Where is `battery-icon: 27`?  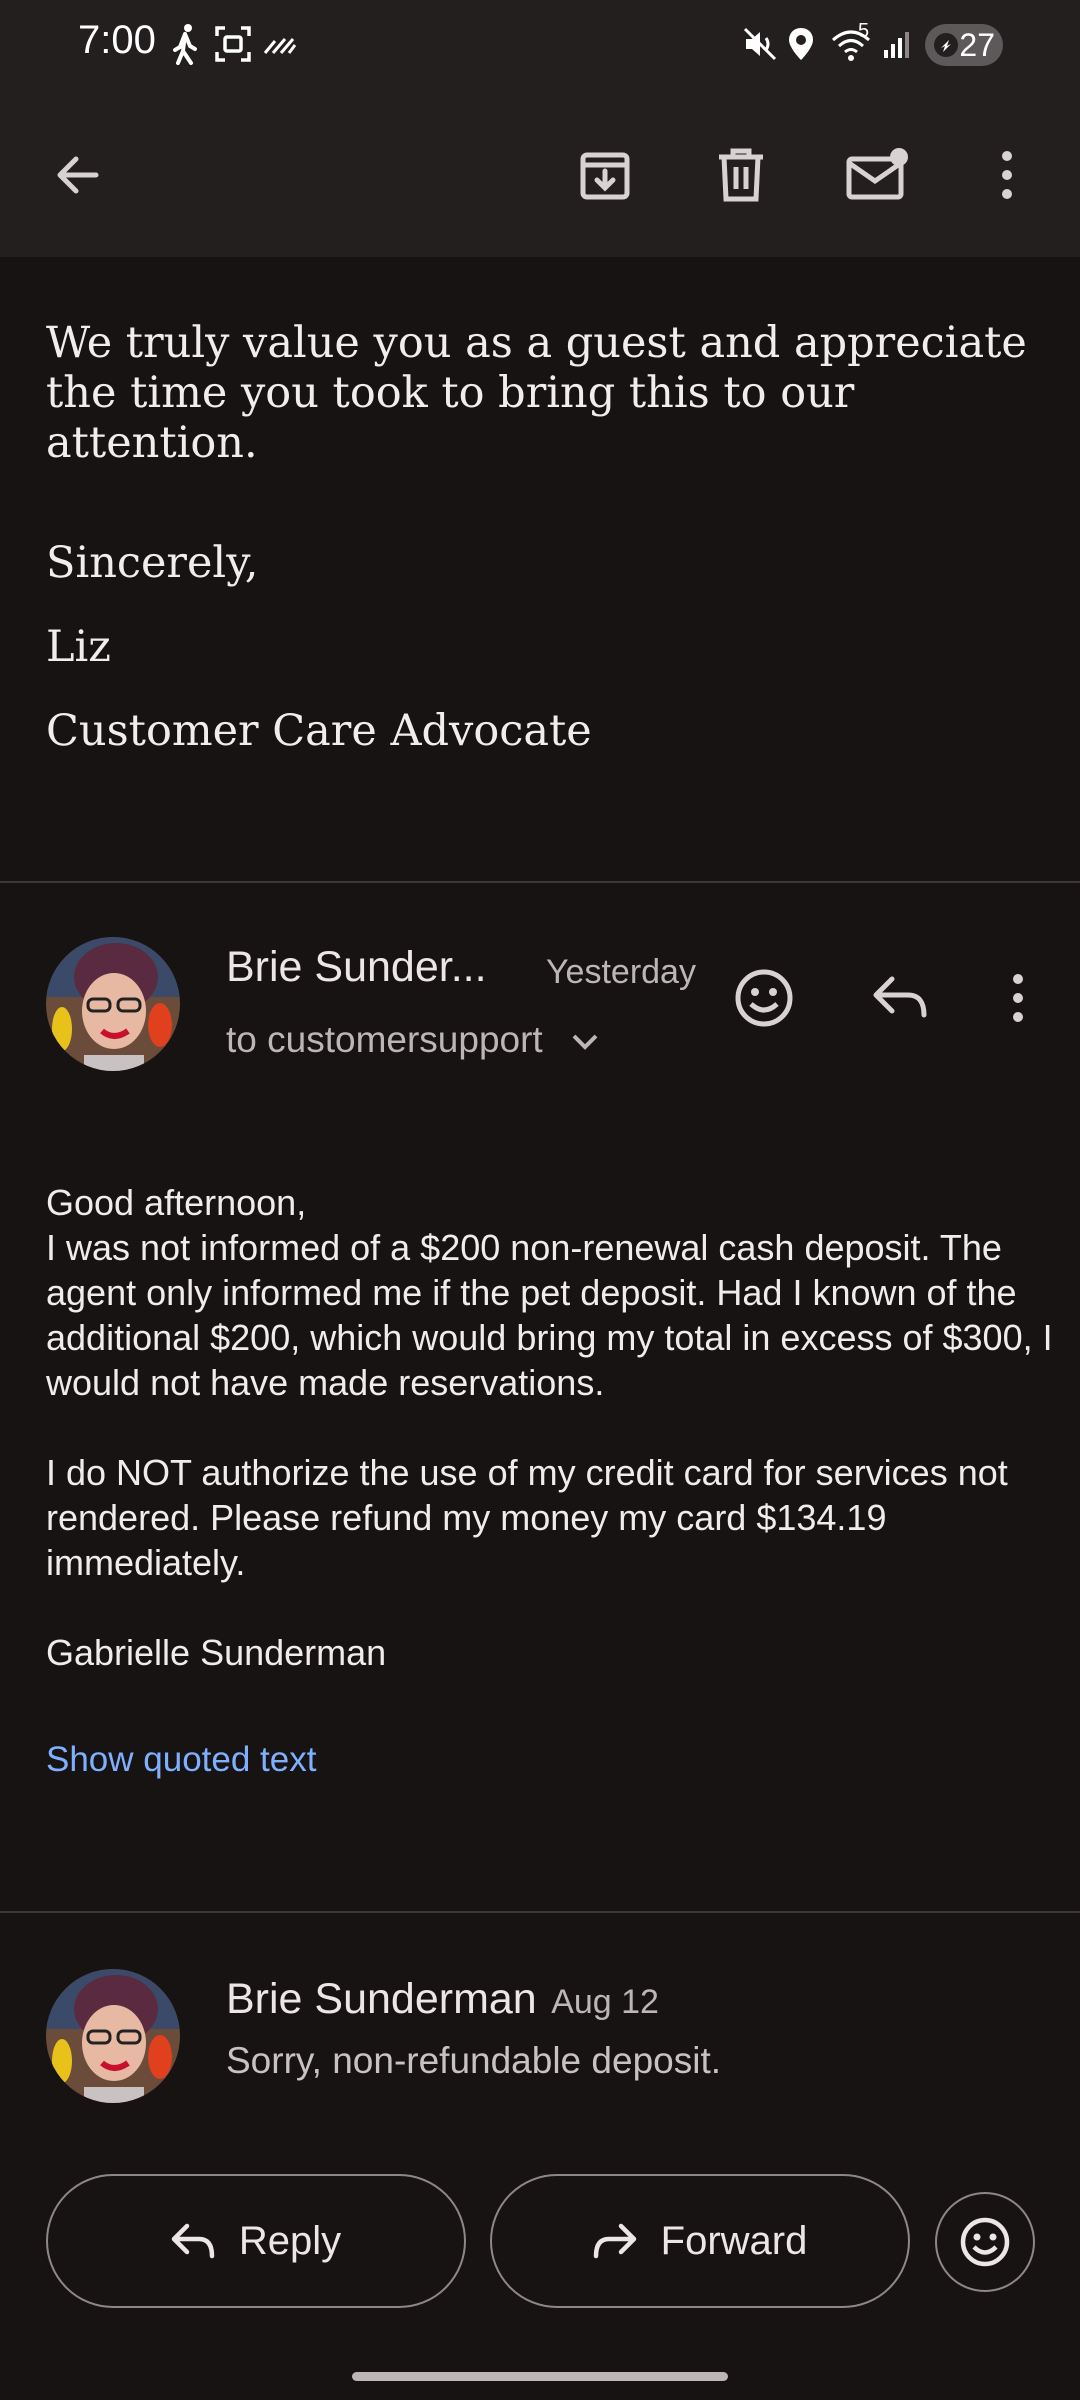 battery-icon: 27 is located at coordinates (964, 45).